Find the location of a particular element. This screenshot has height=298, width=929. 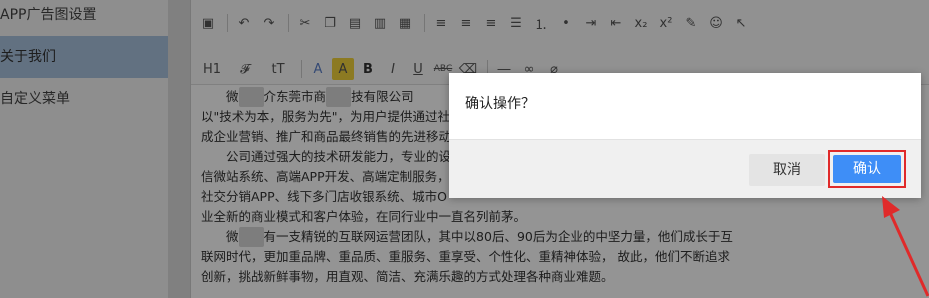

red-arrow-icon is located at coordinates (905, 246).